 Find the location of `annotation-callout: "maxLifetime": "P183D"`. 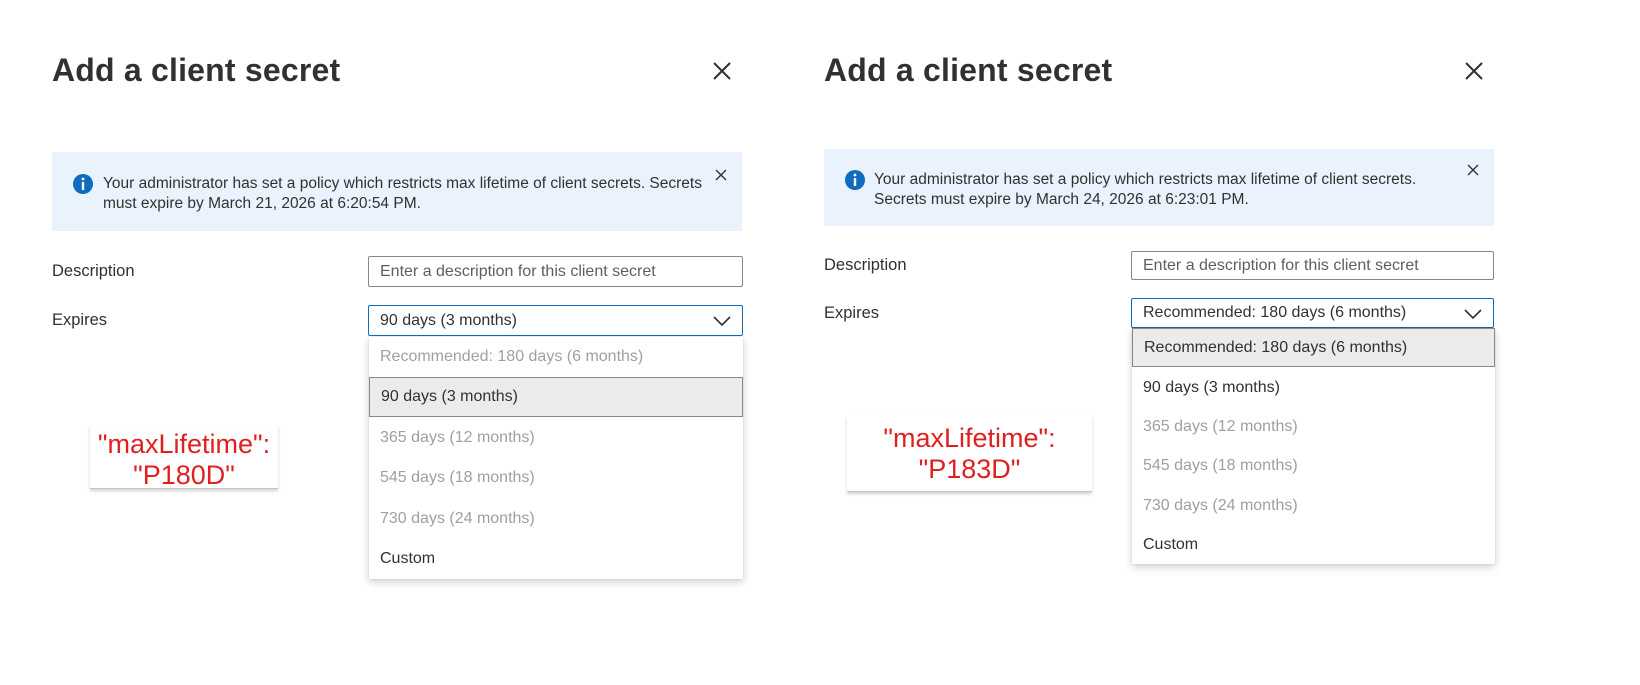

annotation-callout: "maxLifetime": "P183D" is located at coordinates (969, 454).